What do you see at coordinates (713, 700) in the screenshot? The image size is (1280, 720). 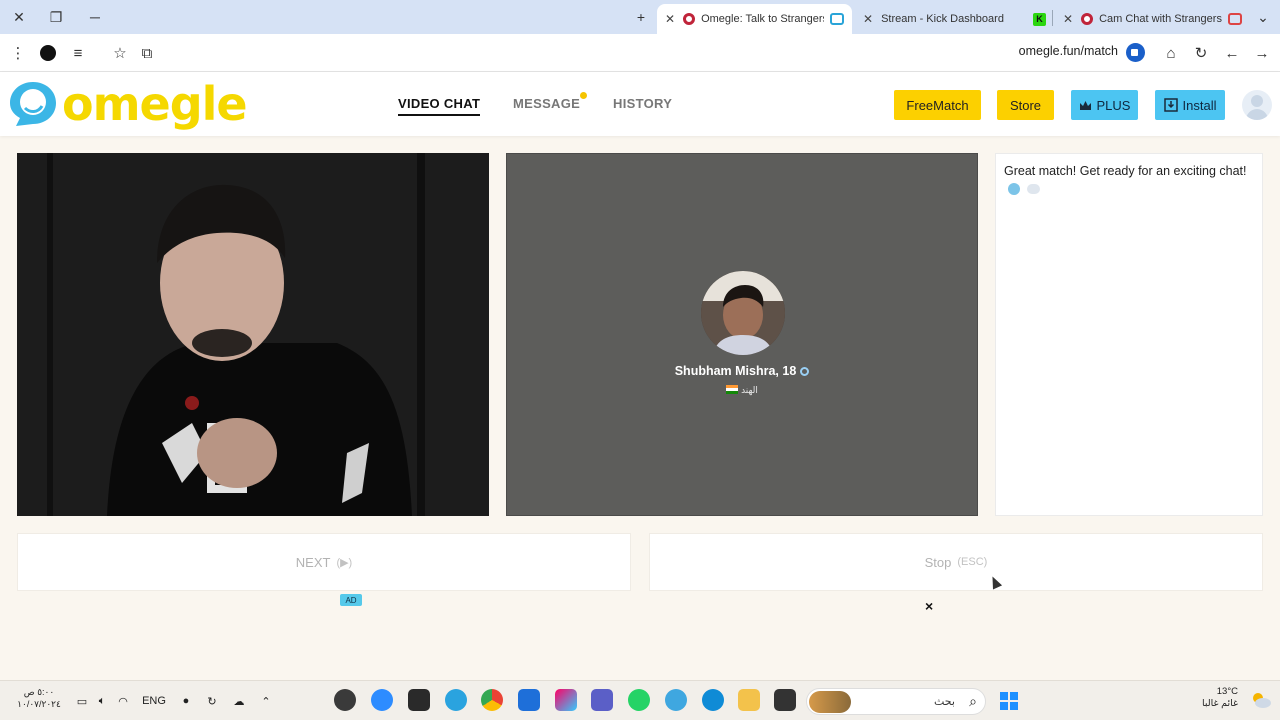 I see `edge-app-icon` at bounding box center [713, 700].